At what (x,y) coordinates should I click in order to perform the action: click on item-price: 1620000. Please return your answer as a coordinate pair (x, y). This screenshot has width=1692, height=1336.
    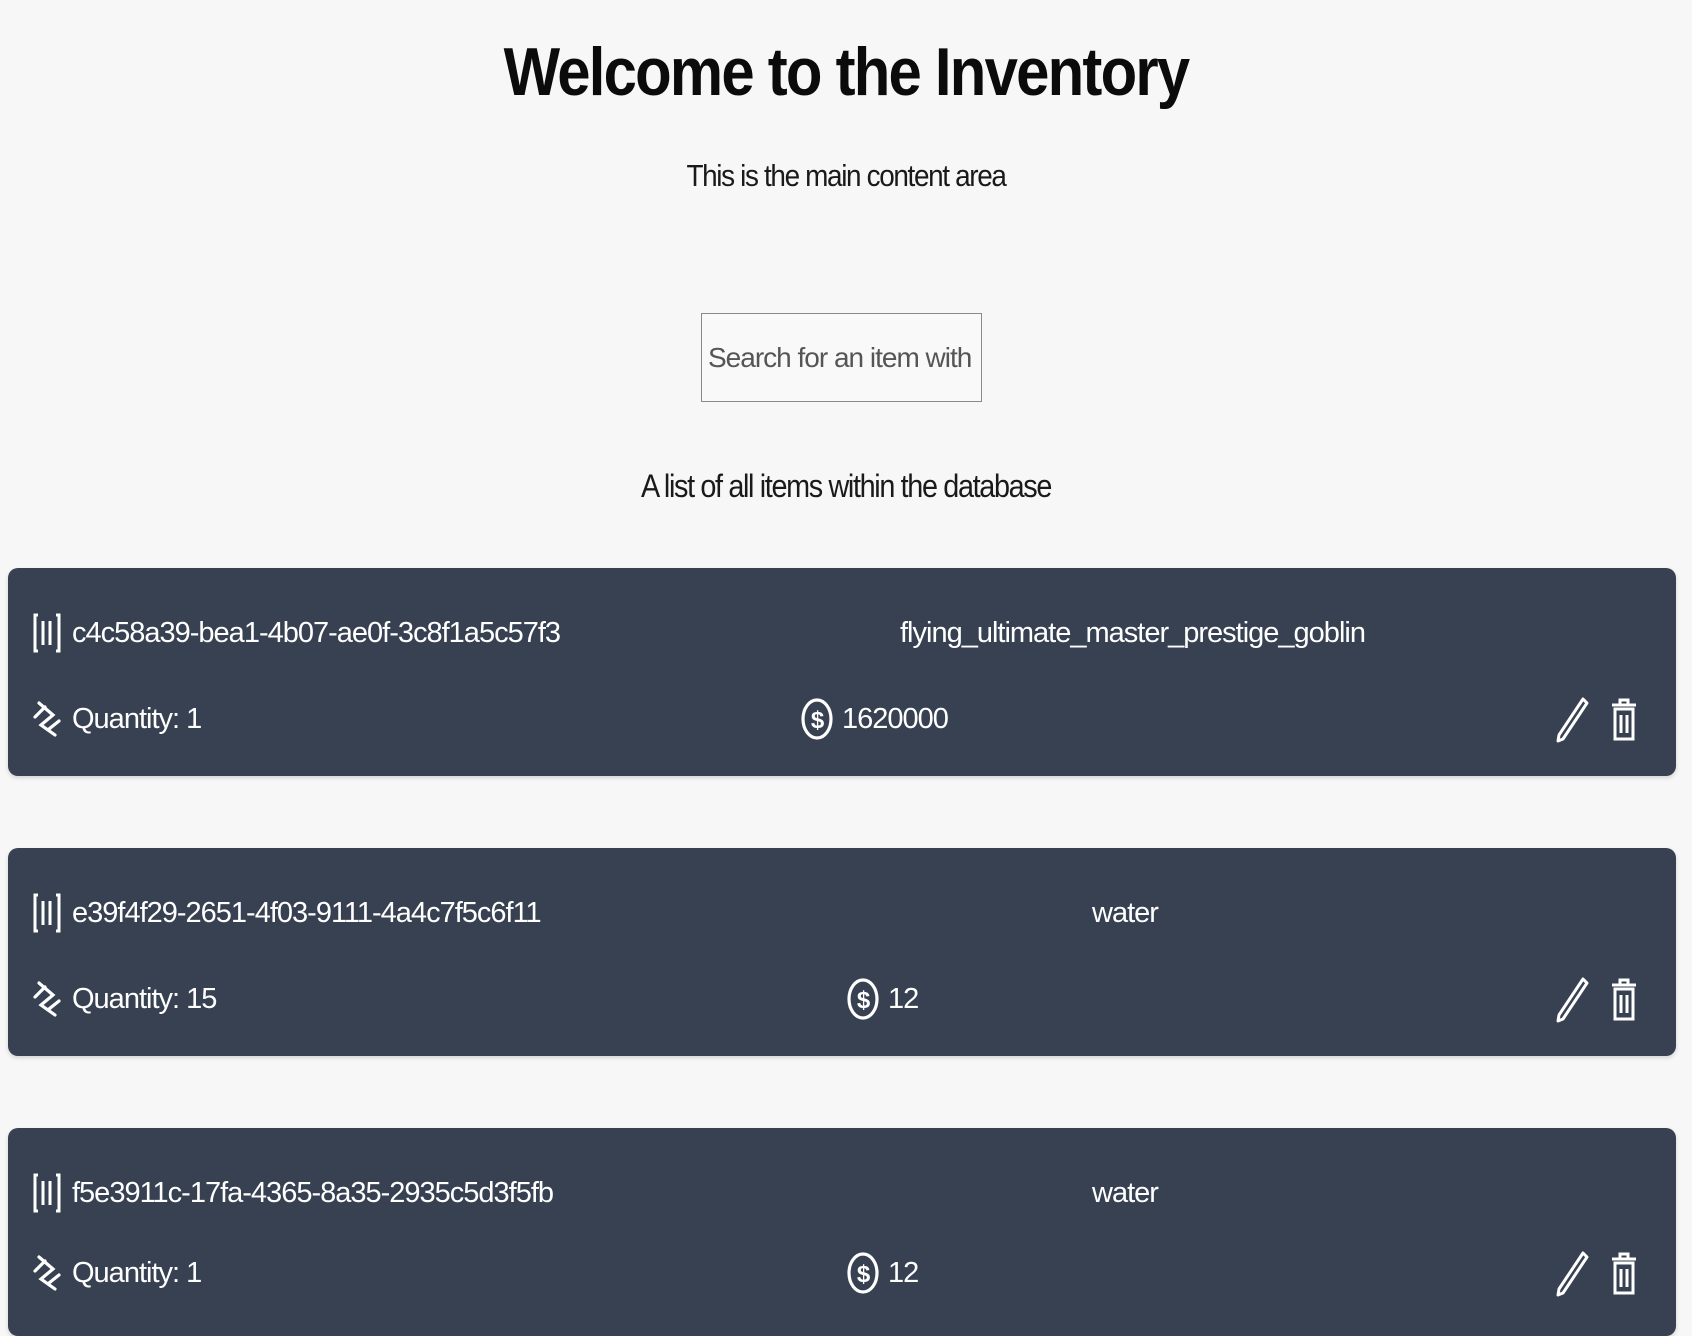
    Looking at the image, I should click on (895, 718).